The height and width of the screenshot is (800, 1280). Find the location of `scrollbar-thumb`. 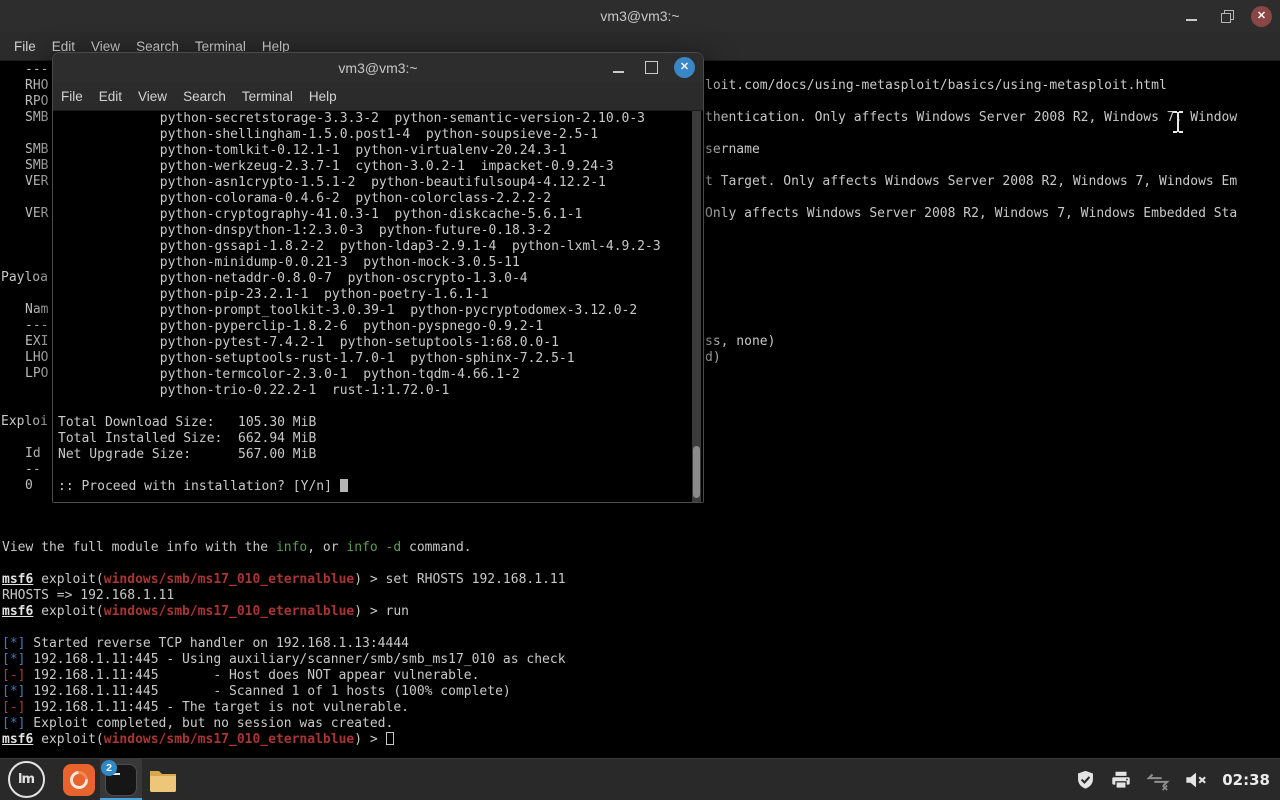

scrollbar-thumb is located at coordinates (696, 472).